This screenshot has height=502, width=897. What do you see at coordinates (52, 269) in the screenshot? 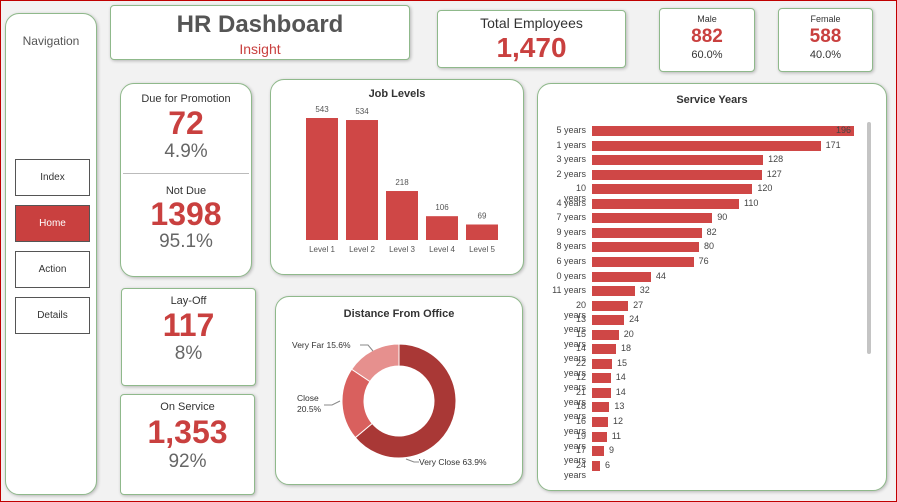
I see `nav-button-action: Action` at bounding box center [52, 269].